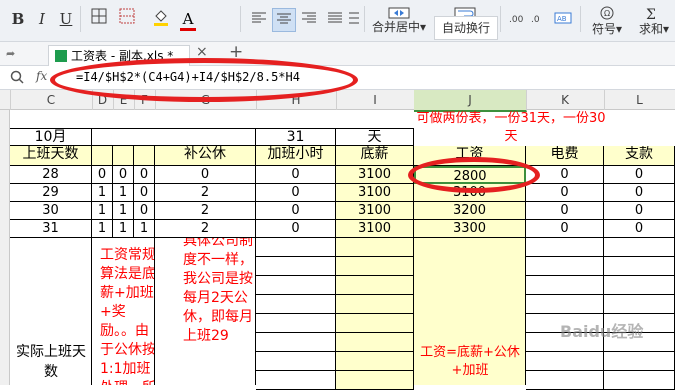  What do you see at coordinates (399, 27) in the screenshot?
I see `merge-center-button: 合并居中▾` at bounding box center [399, 27].